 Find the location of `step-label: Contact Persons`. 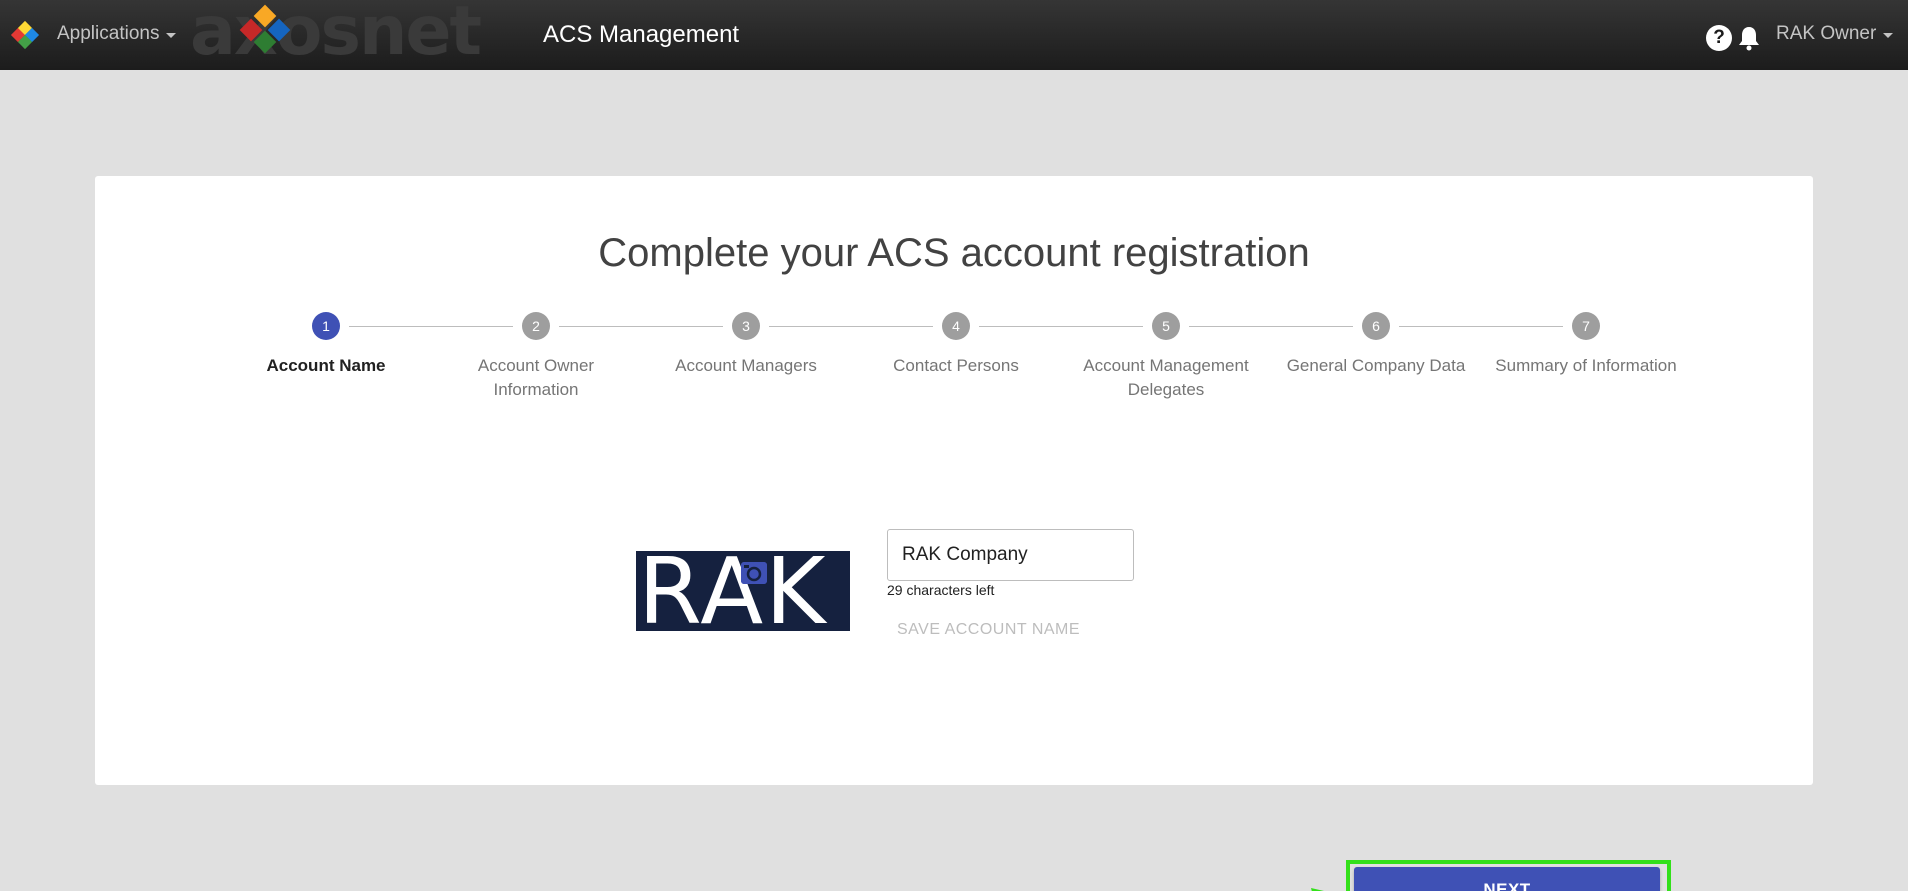

step-label: Contact Persons is located at coordinates (956, 365).